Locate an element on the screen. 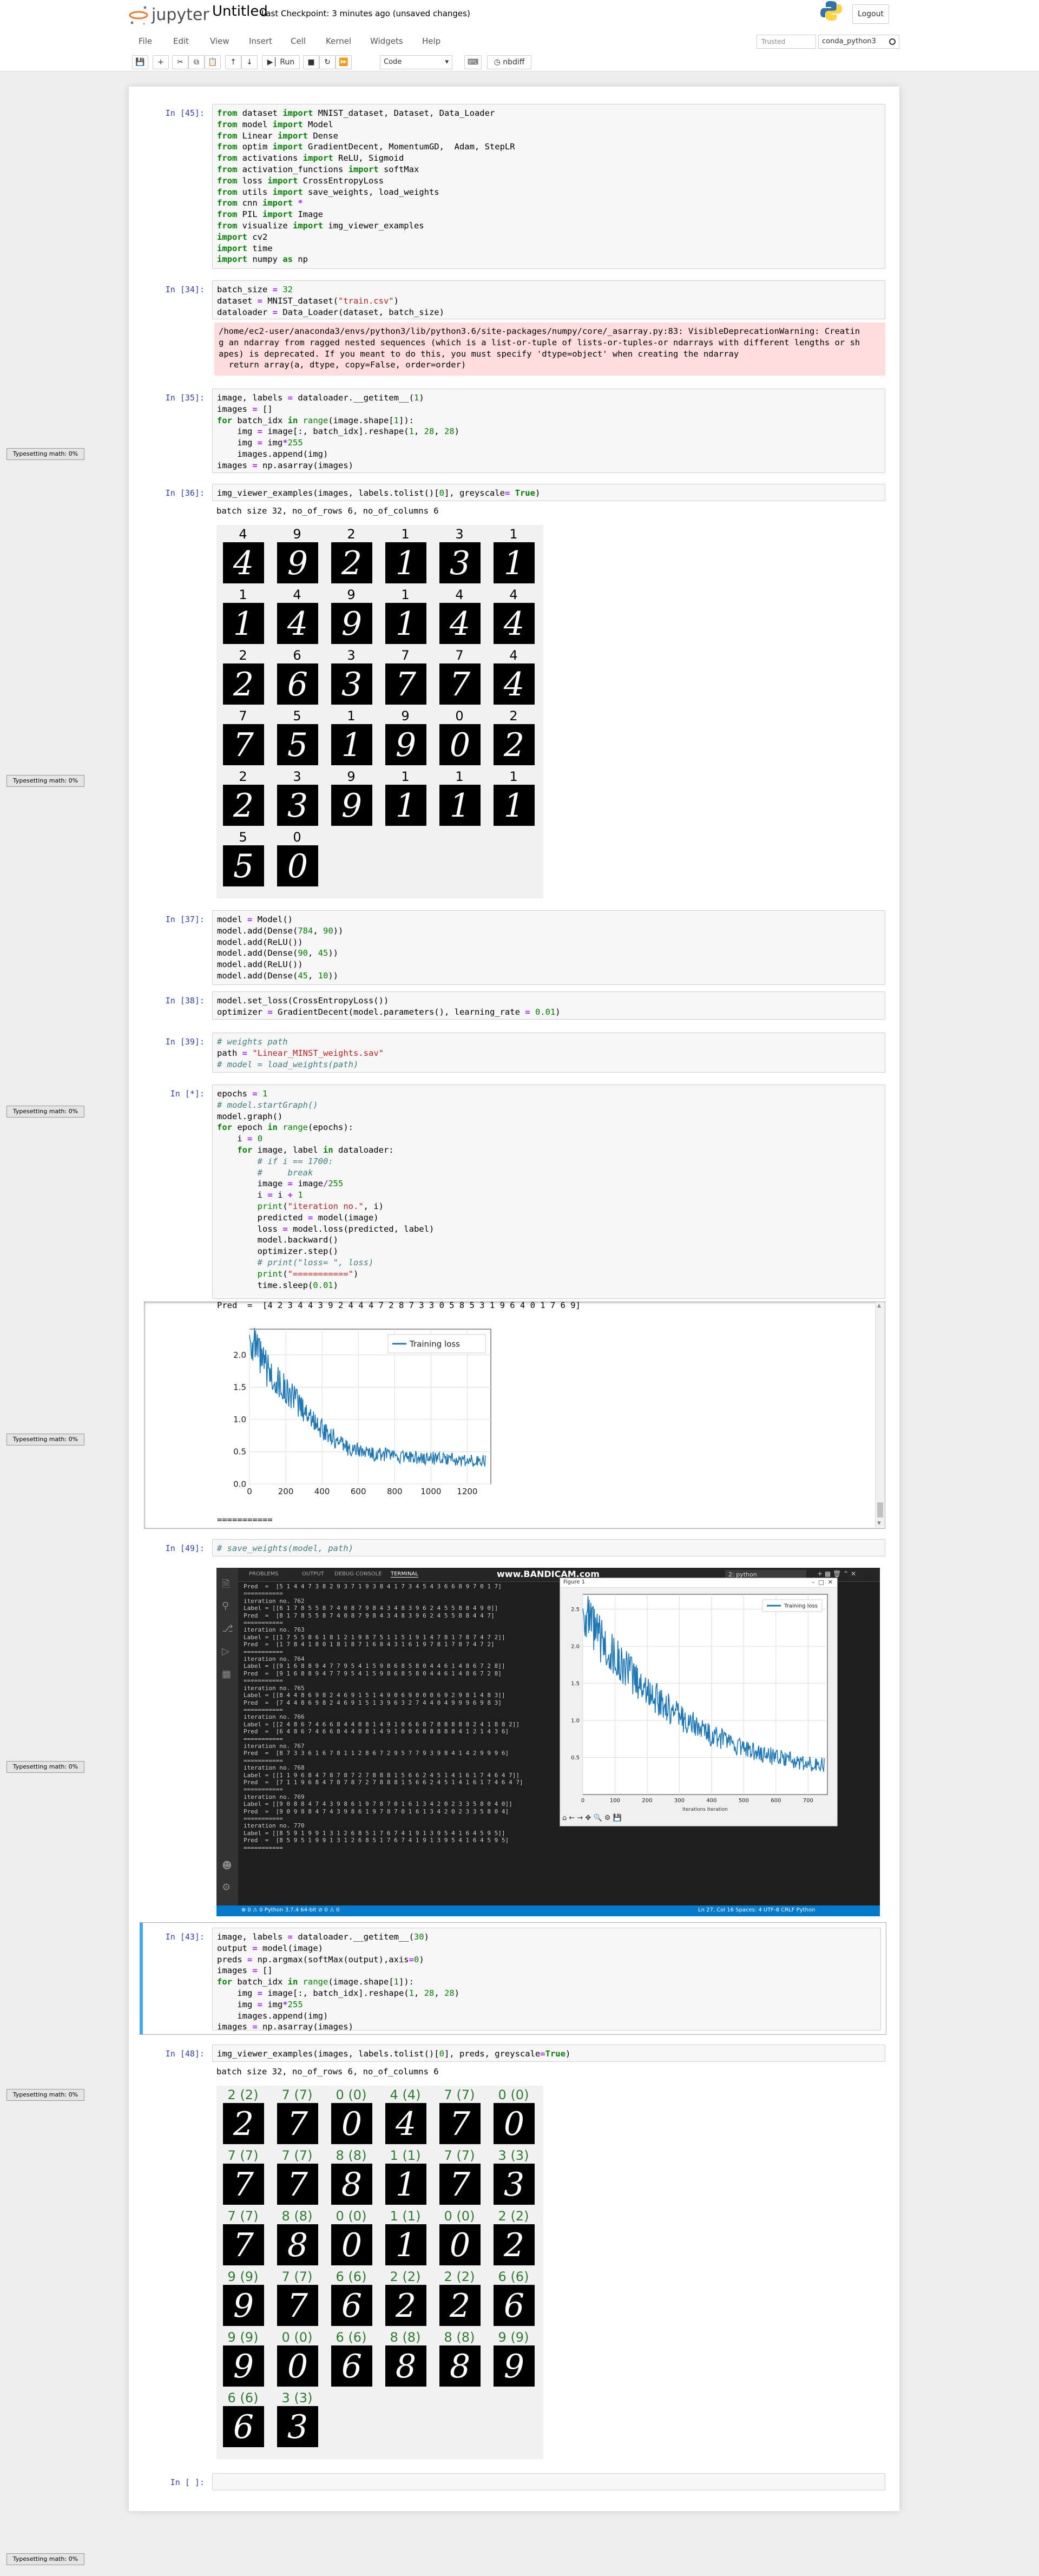 The width and height of the screenshot is (1039, 2576). digit-tile: 7 (7) 7 is located at coordinates (243, 2178).